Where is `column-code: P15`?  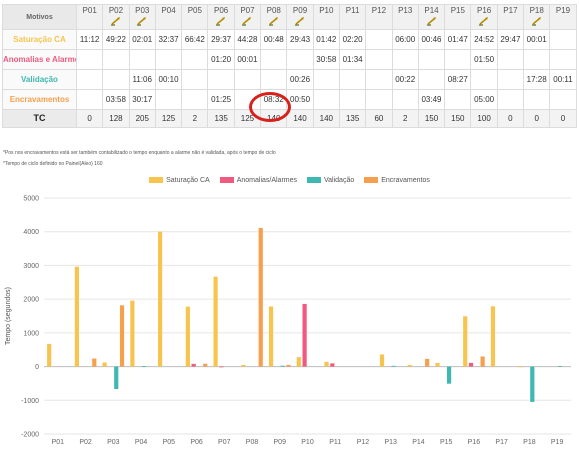 column-code: P15 is located at coordinates (457, 10).